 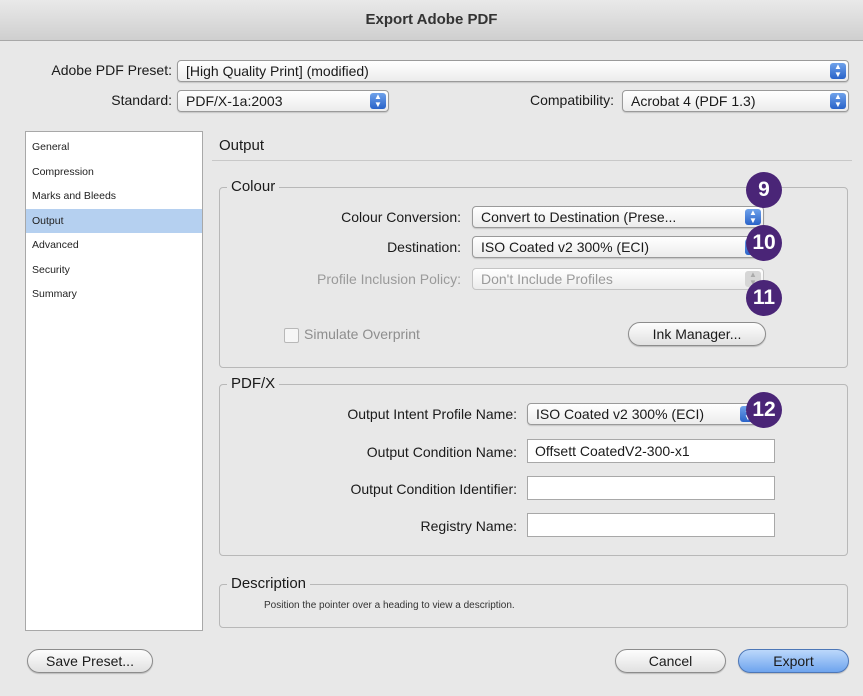 I want to click on window-title: Export Adobe PDF, so click(x=431, y=20).